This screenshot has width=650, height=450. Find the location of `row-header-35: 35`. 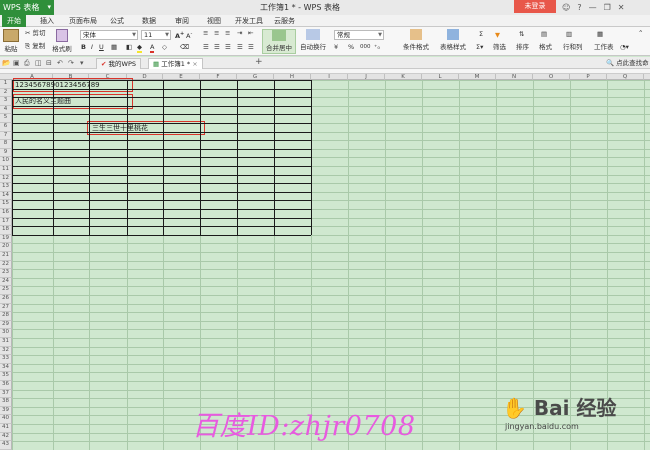

row-header-35: 35 is located at coordinates (6, 376).